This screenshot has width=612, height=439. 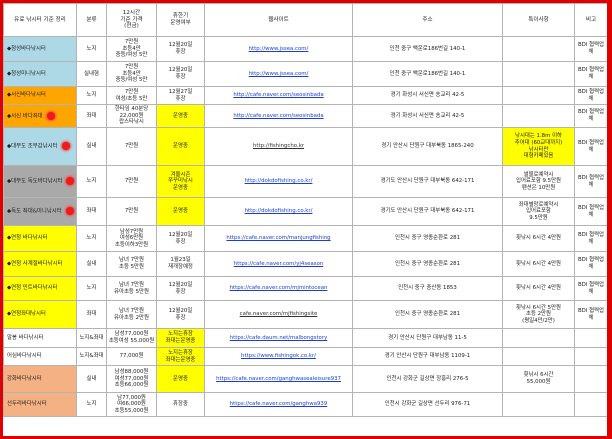 What do you see at coordinates (24, 378) in the screenshot?
I see `name-cell-text: 강화바다낚시터` at bounding box center [24, 378].